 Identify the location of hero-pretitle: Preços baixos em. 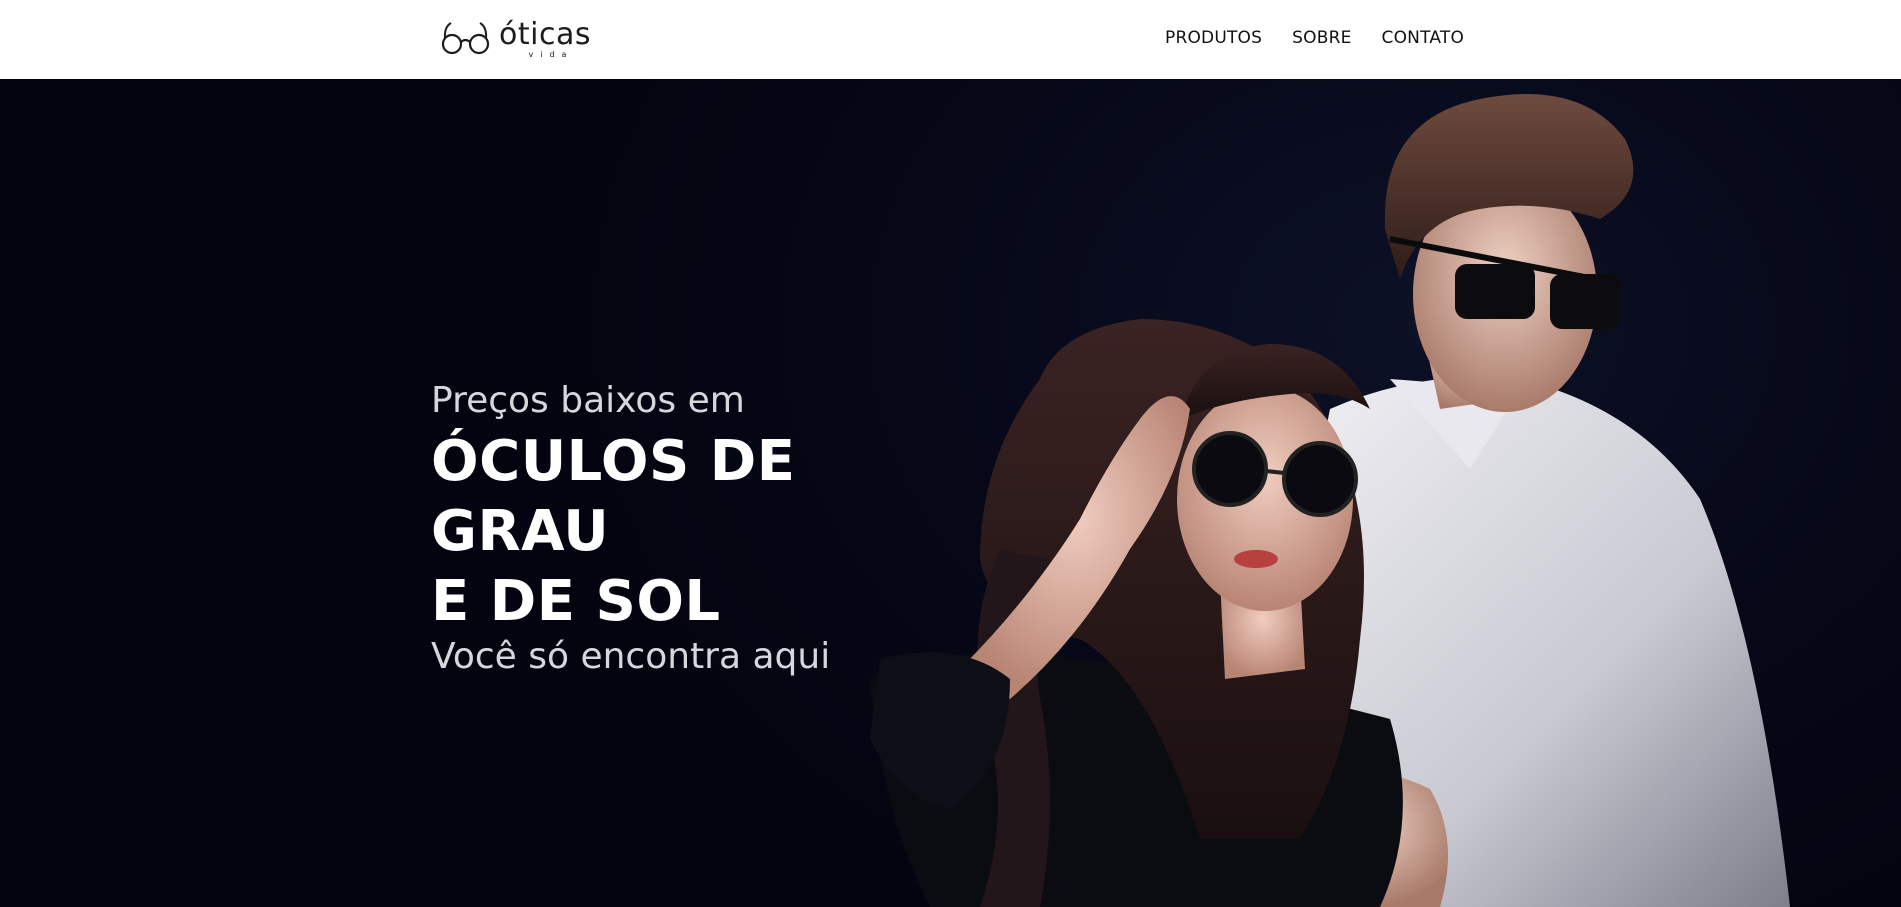
(588, 400).